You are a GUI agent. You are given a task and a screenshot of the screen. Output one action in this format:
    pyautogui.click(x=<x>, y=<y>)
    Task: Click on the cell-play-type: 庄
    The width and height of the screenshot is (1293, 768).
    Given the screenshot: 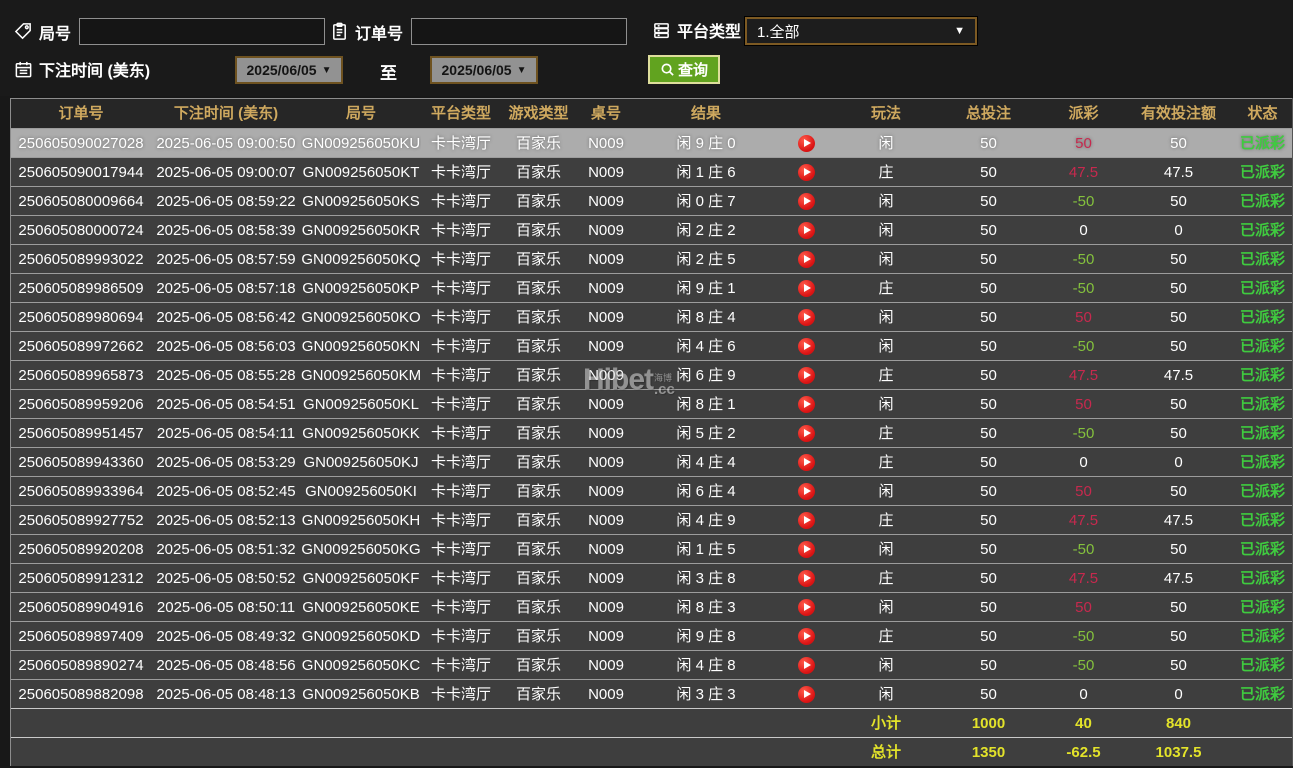 What is the action you would take?
    pyautogui.click(x=886, y=636)
    